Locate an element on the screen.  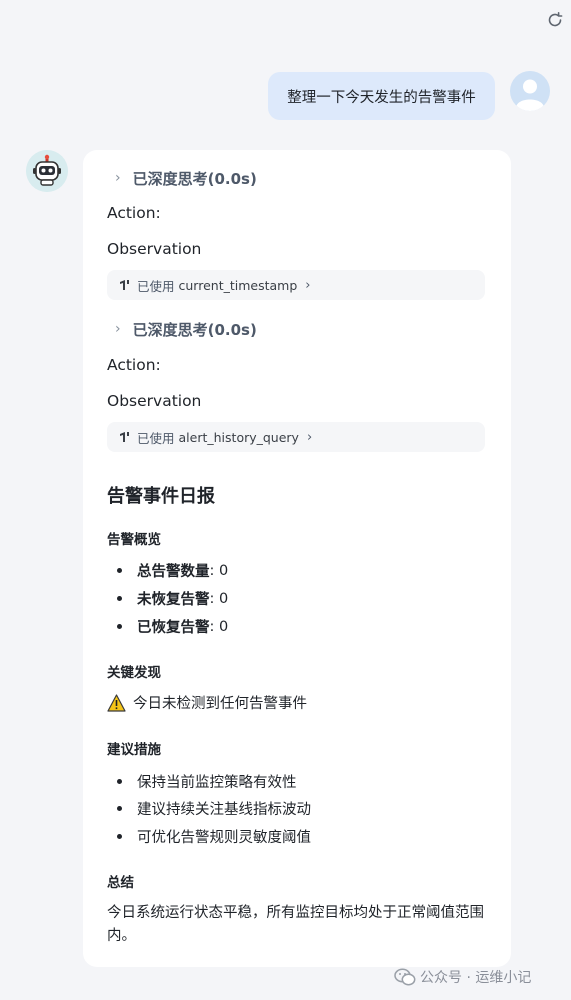
refresh-icon is located at coordinates (555, 19).